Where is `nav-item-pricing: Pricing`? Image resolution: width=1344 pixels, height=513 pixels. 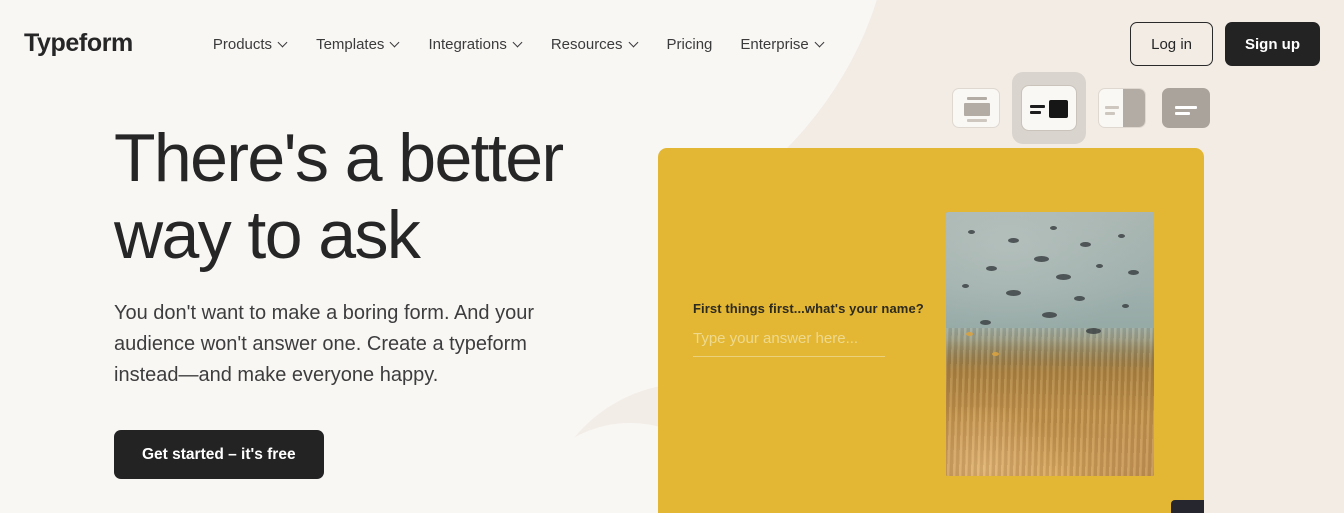
nav-item-pricing: Pricing is located at coordinates (690, 44).